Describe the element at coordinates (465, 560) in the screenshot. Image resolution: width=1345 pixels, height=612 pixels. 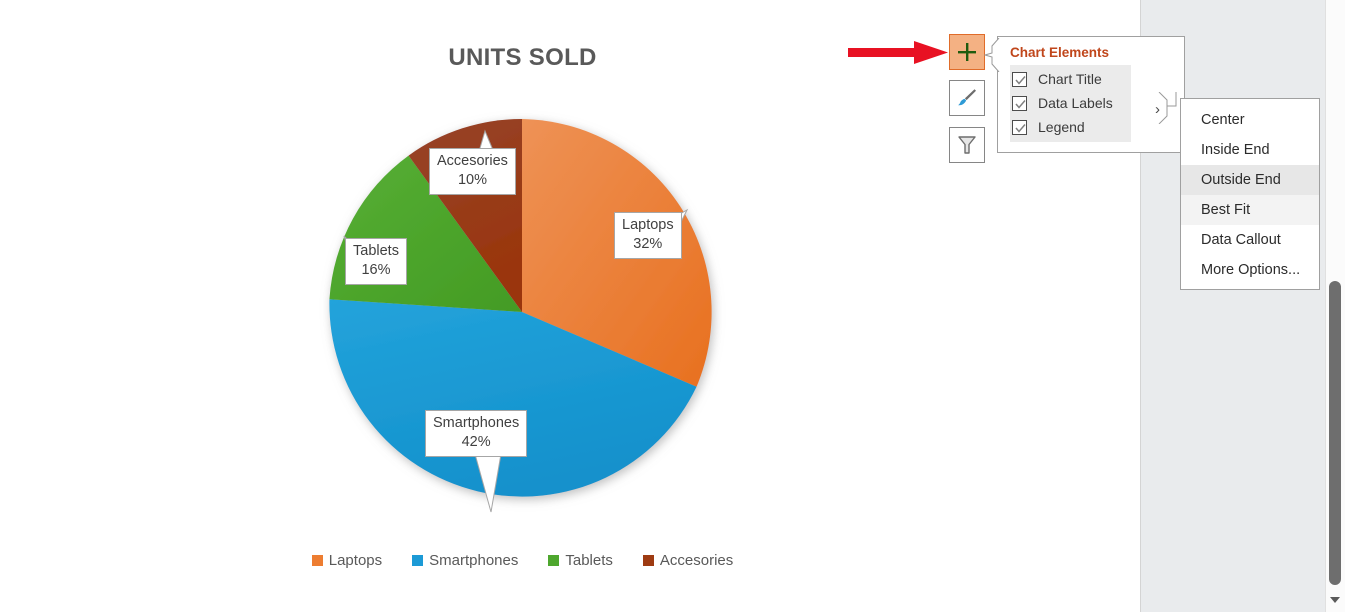
I see `legend-item-smartphones: Smartphones` at that location.